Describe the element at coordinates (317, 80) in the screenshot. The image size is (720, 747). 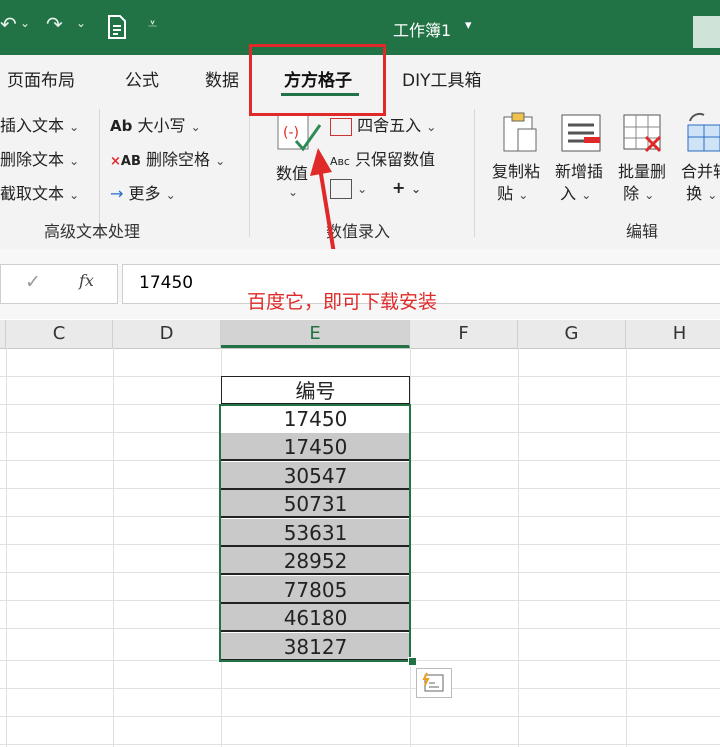
I see `highlight-box` at that location.